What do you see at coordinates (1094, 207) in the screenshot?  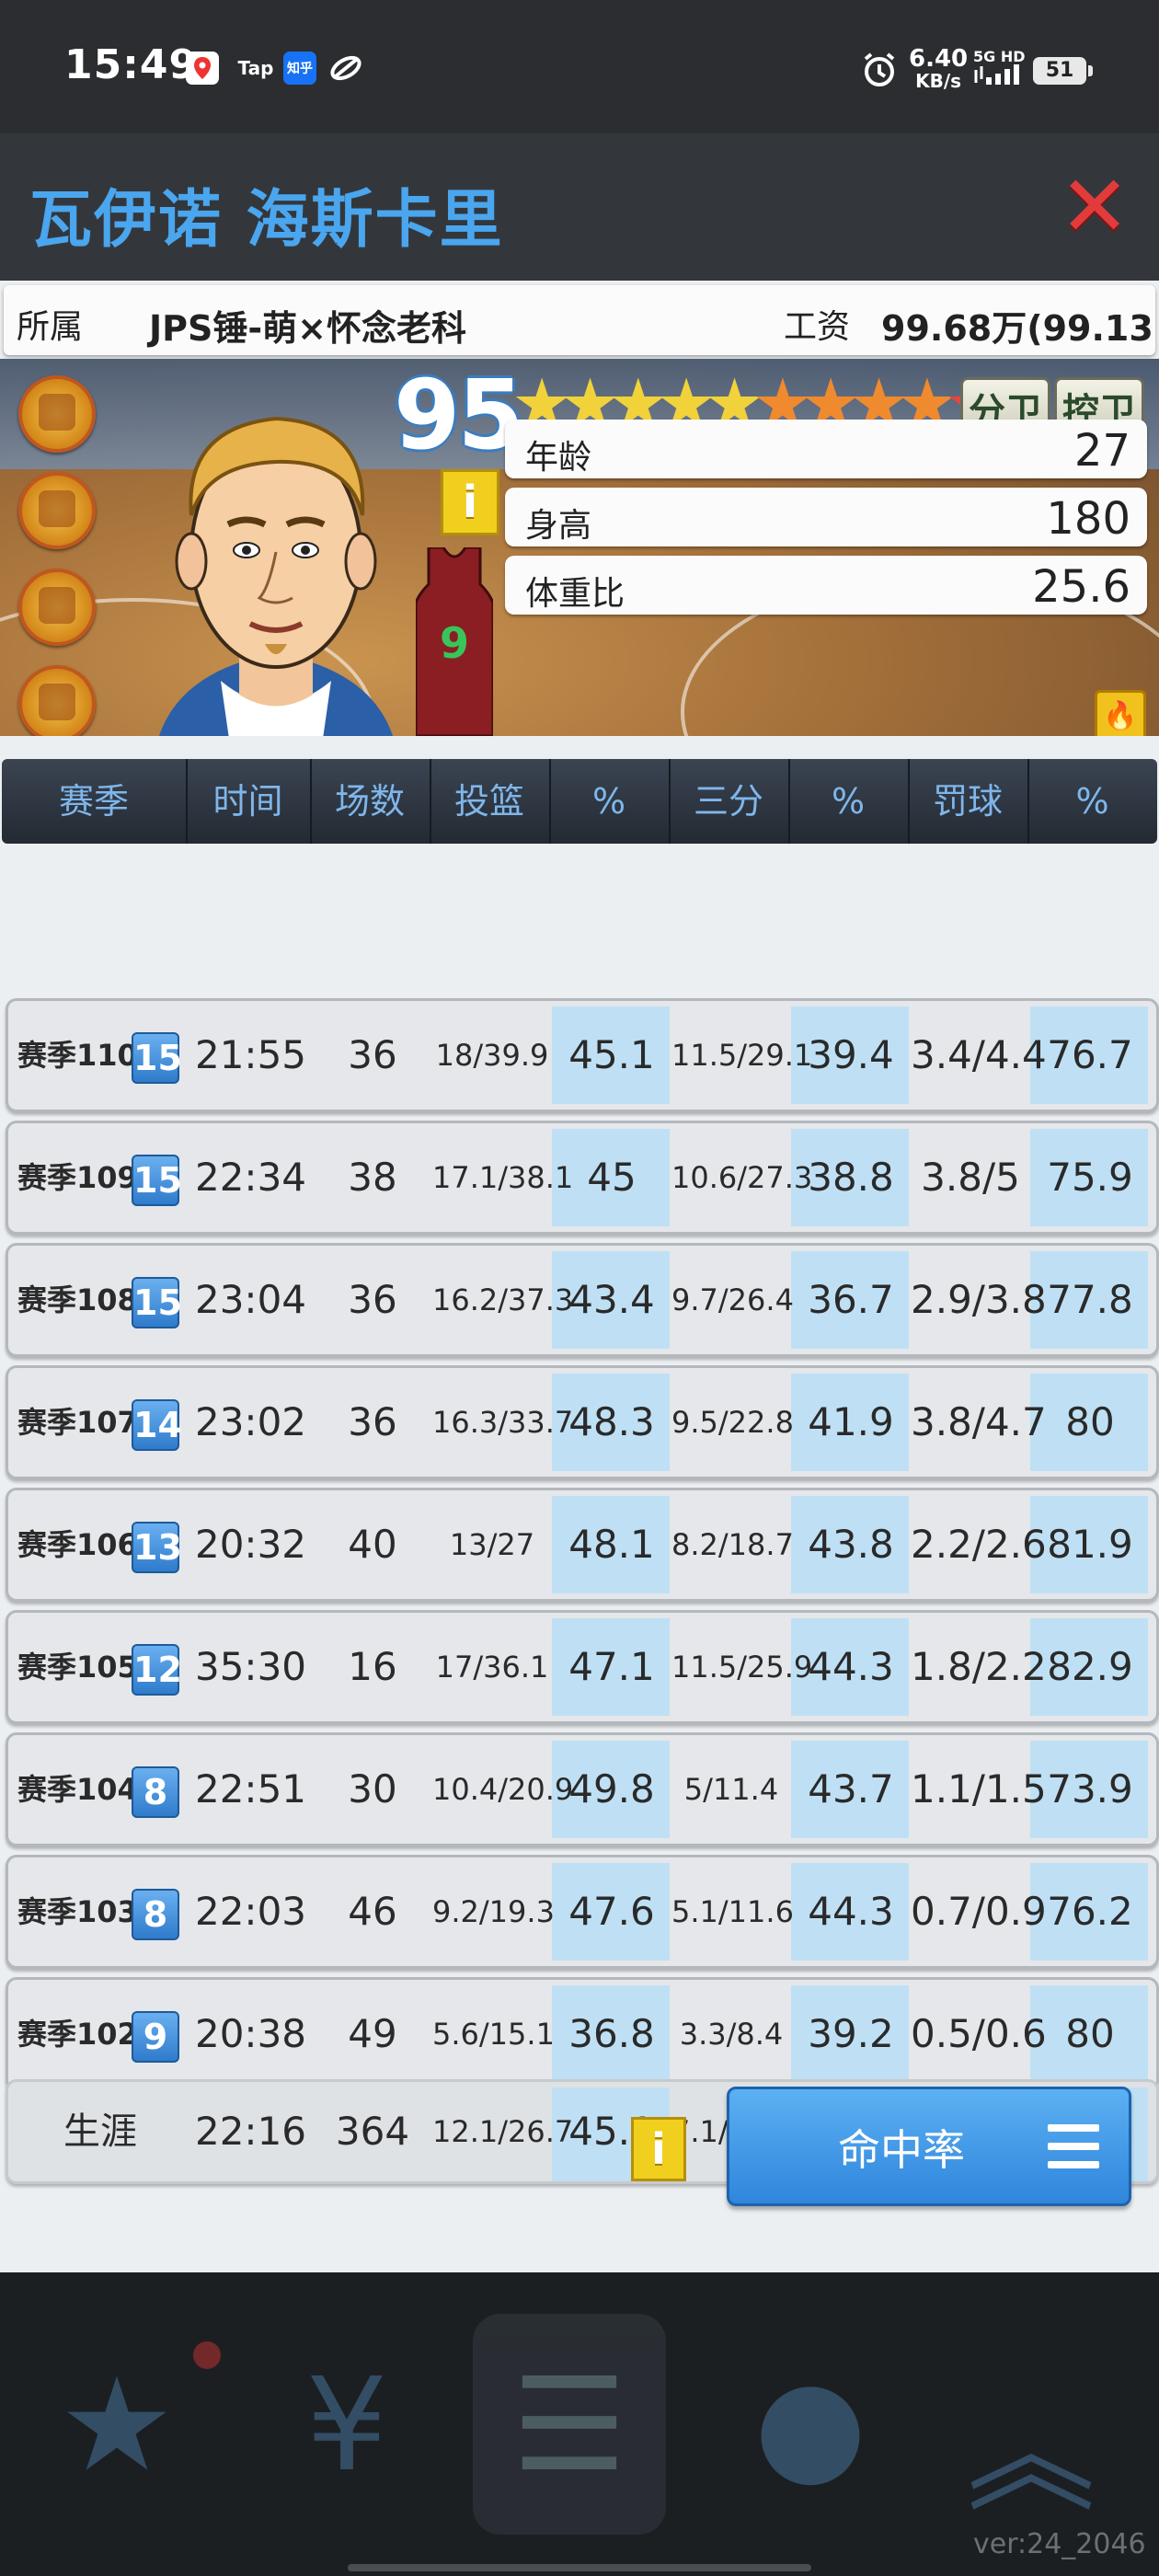 I see `close-button: ✕` at bounding box center [1094, 207].